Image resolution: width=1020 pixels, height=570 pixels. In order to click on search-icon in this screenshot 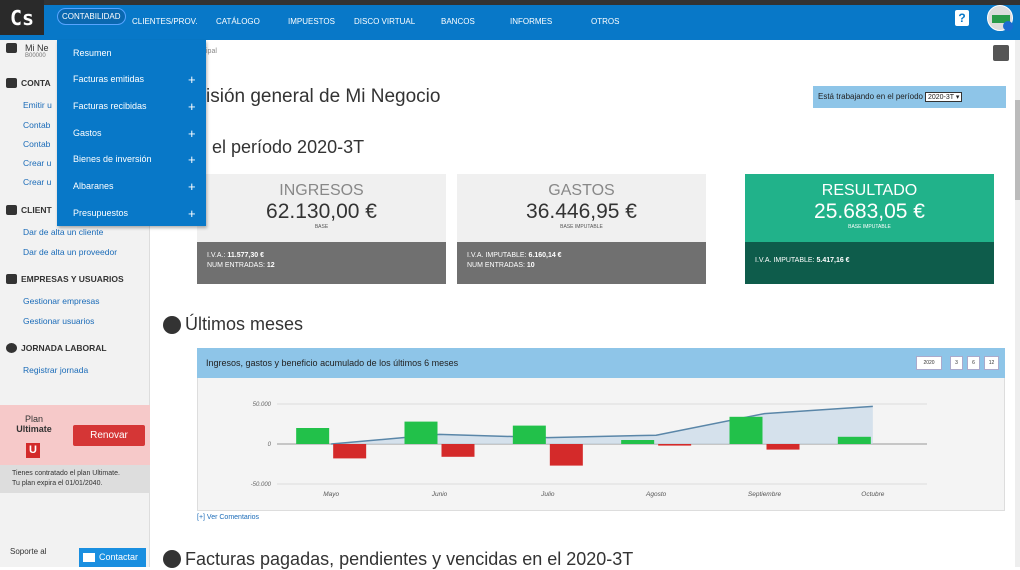, I will do `click(1001, 53)`.